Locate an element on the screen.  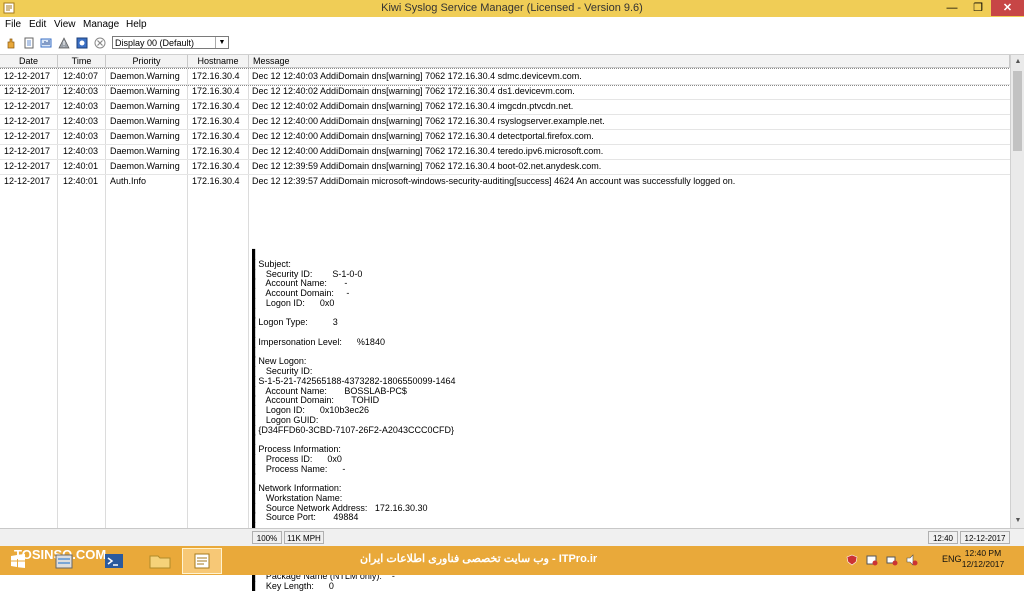
file-explorer-icon is located at coordinates (160, 561).